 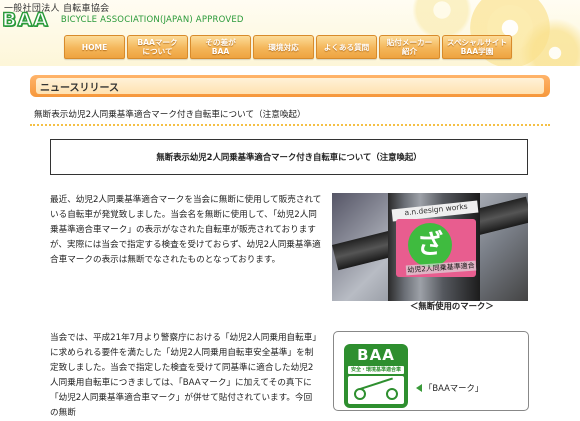 I want to click on article-title: 無断表示幼児2人同乗基準適合マーク付き自転車について（注意喚起）, so click(x=170, y=115).